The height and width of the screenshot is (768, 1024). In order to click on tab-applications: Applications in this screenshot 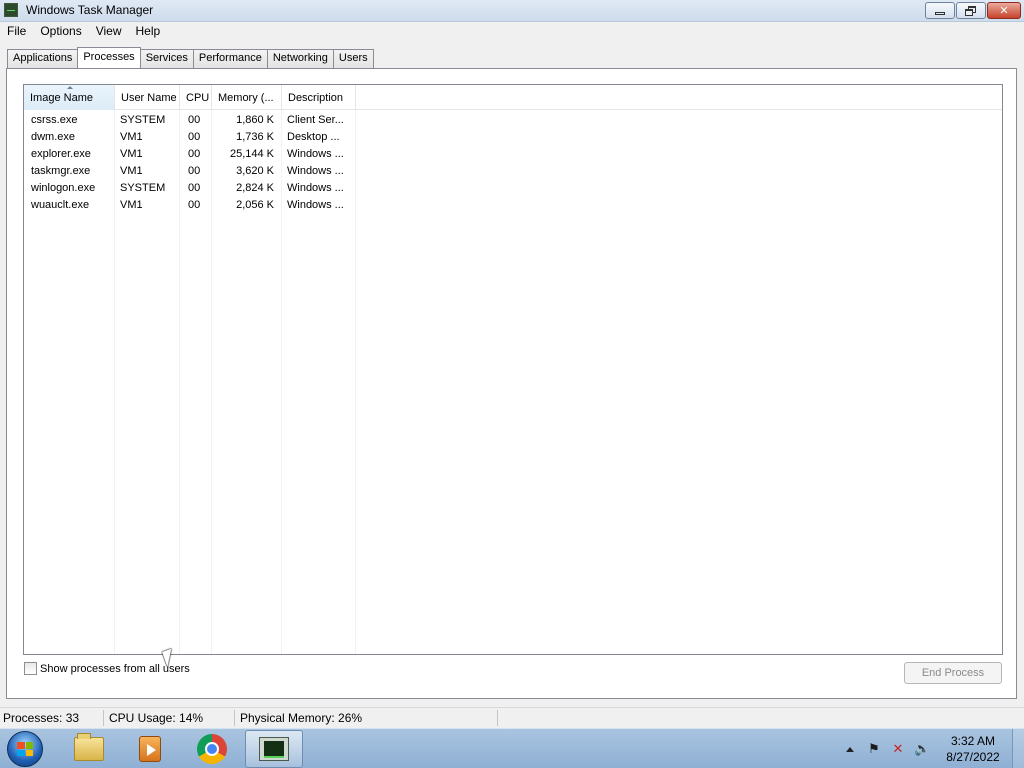, I will do `click(43, 58)`.